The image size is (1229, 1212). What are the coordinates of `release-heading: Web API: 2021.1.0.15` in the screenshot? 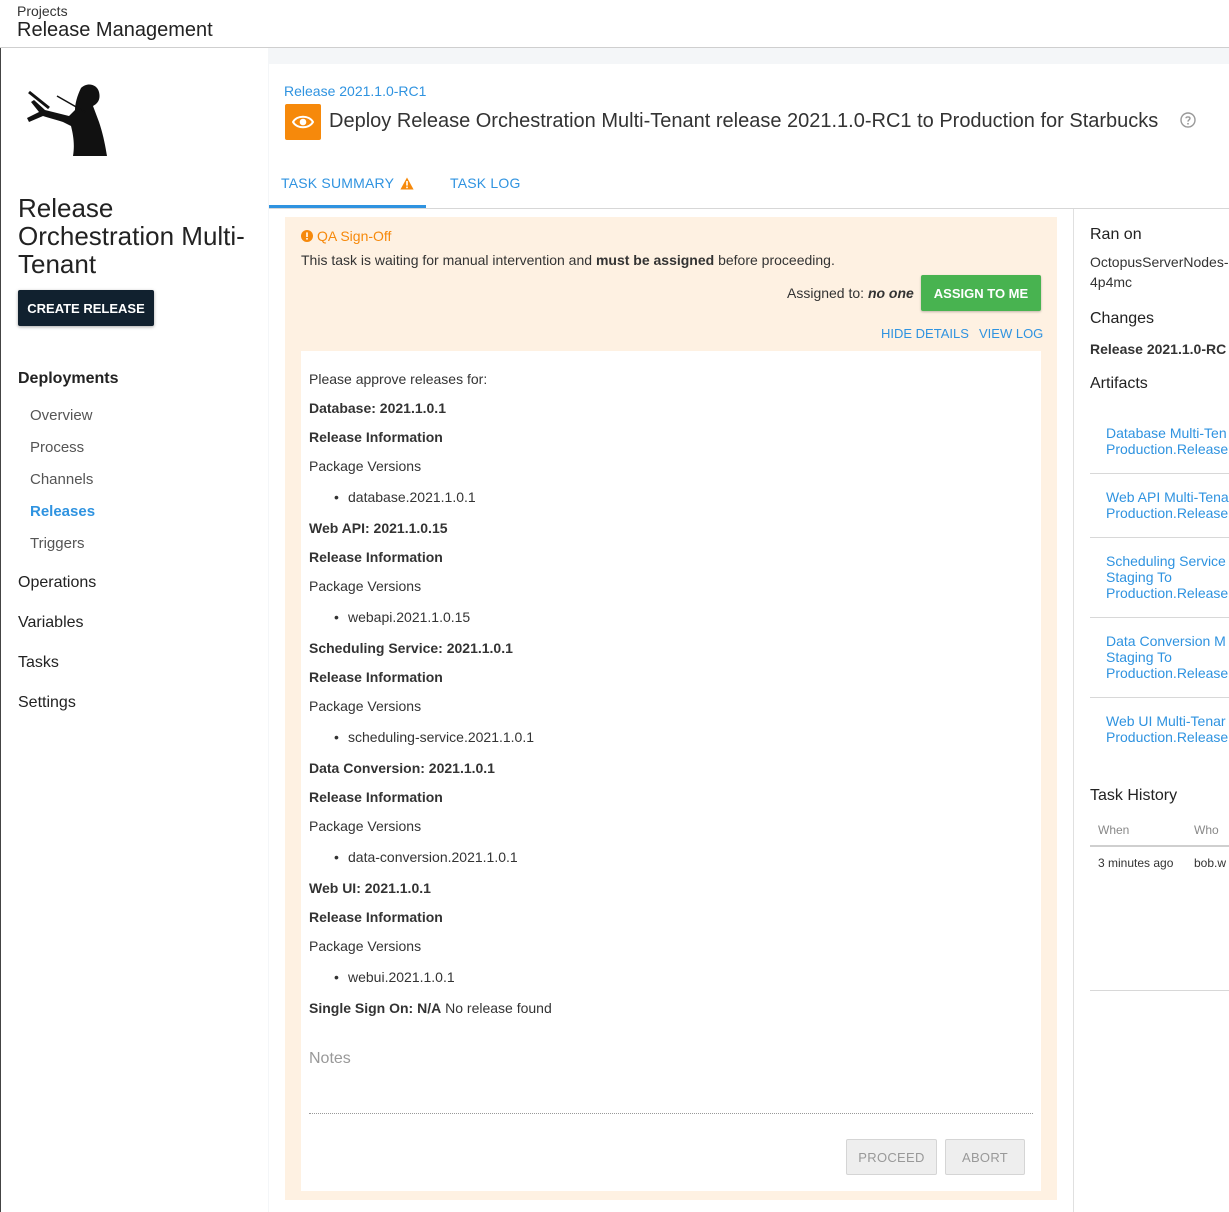 It's located at (378, 528).